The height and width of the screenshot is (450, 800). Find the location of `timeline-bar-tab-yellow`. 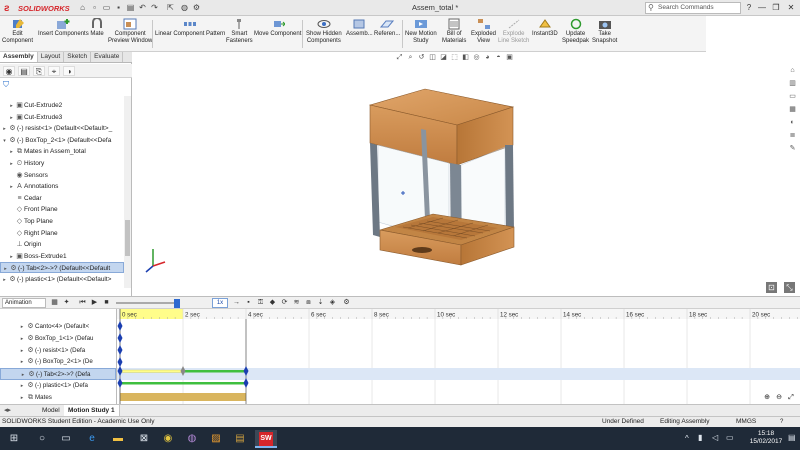

timeline-bar-tab-yellow is located at coordinates (151, 371).